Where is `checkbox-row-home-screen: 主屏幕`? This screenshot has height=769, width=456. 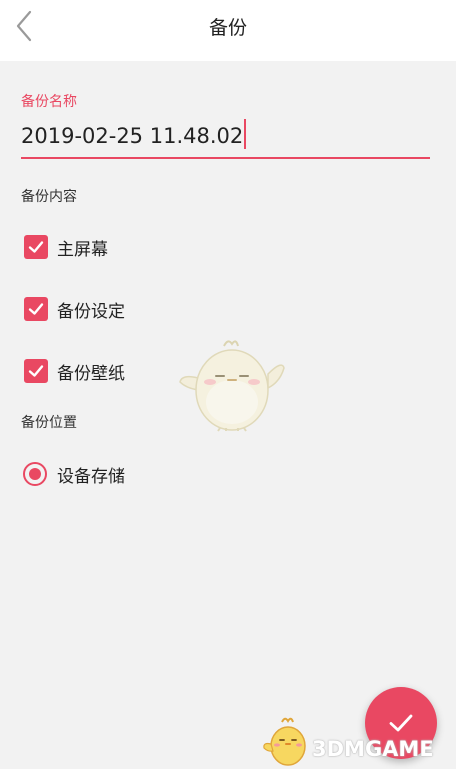
checkbox-row-home-screen: 主屏幕 is located at coordinates (66, 247).